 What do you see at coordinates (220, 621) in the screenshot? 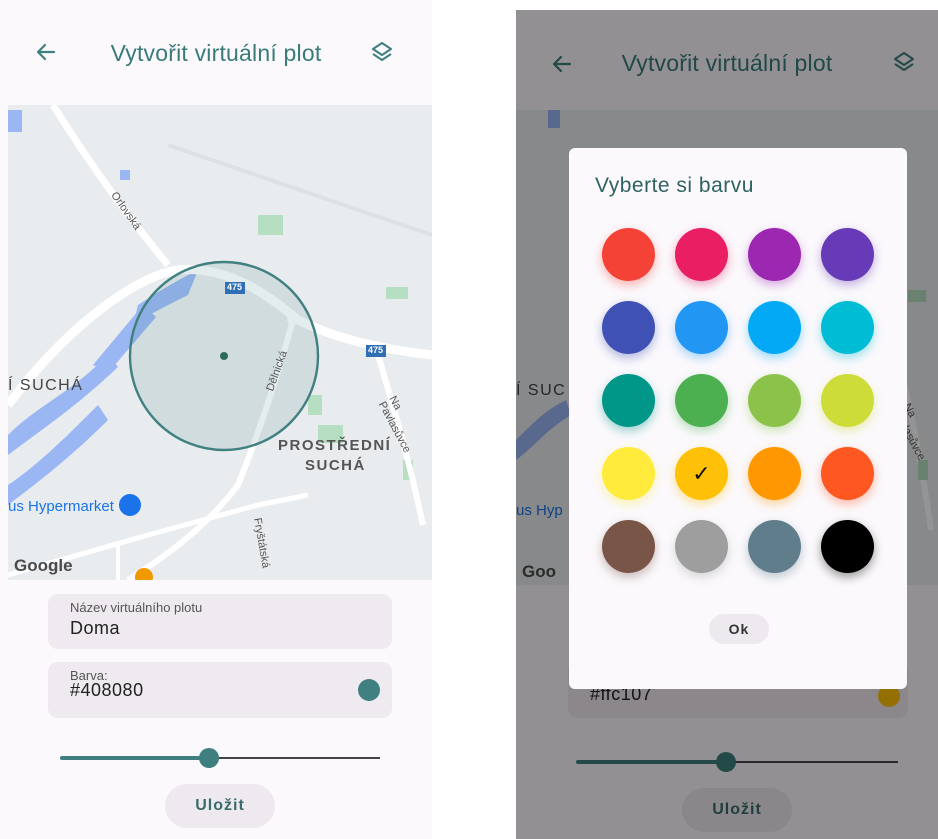
I see `fence-name-field: Název virtuálního plotu Doma` at bounding box center [220, 621].